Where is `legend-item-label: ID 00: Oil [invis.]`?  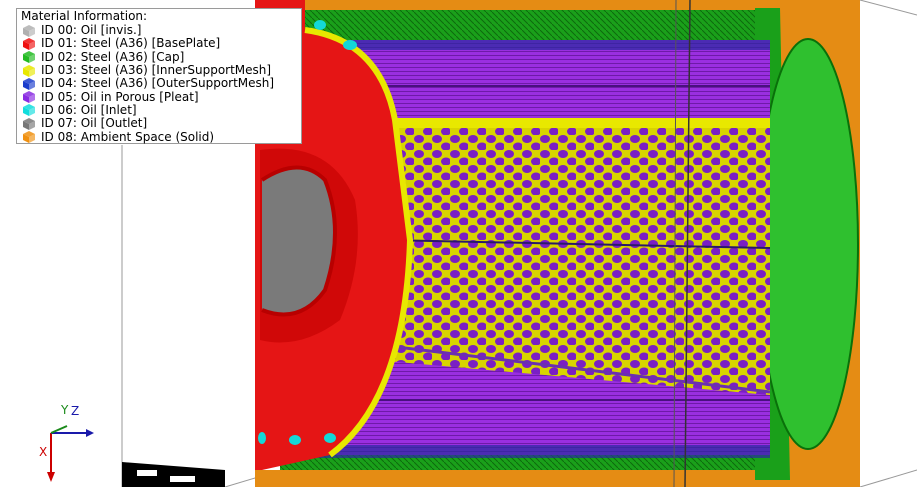
legend-item-label: ID 00: Oil [invis.] is located at coordinates (91, 30).